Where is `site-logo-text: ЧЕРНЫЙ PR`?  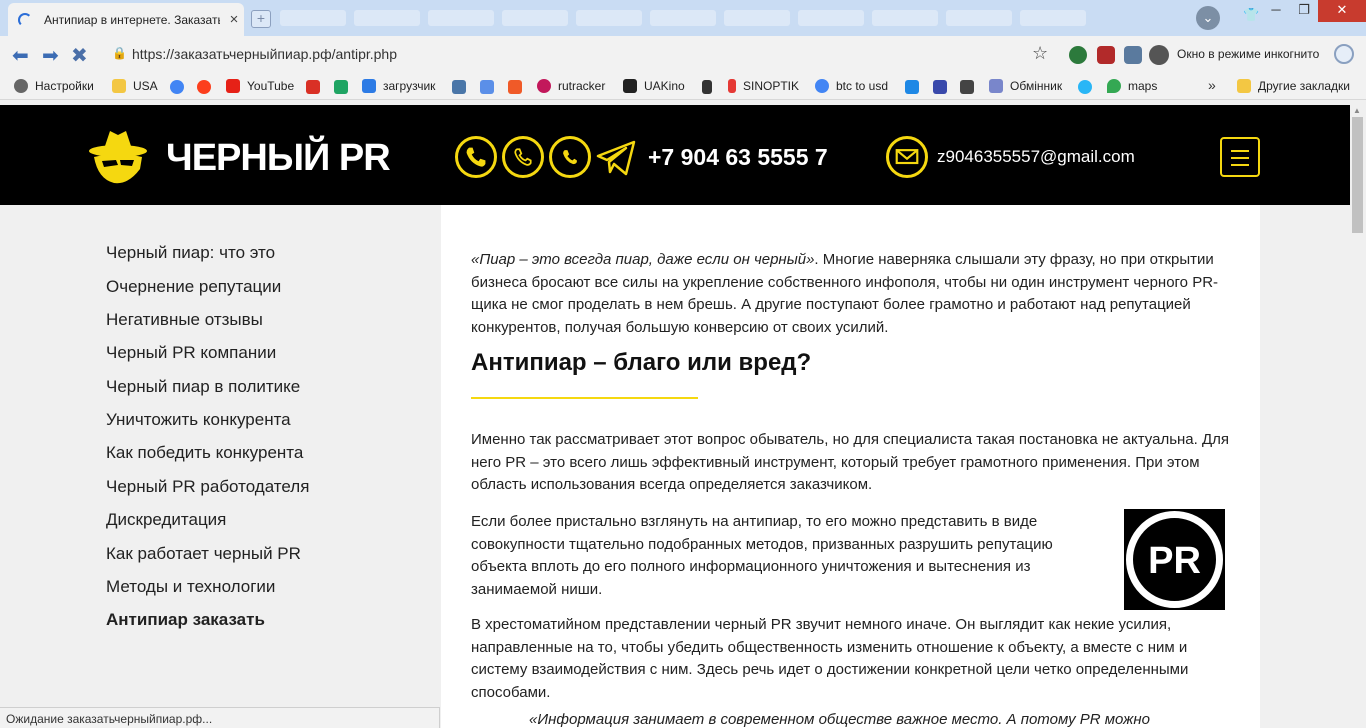 site-logo-text: ЧЕРНЫЙ PR is located at coordinates (278, 158).